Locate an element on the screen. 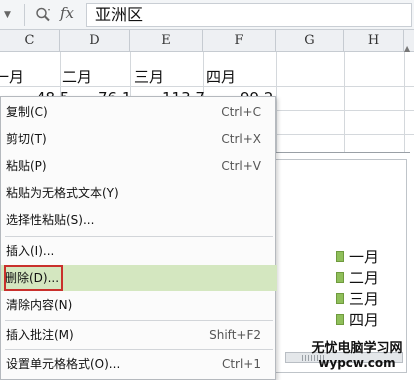  menu-item-paste: 粘贴(P) Ctrl+V is located at coordinates (139, 166).